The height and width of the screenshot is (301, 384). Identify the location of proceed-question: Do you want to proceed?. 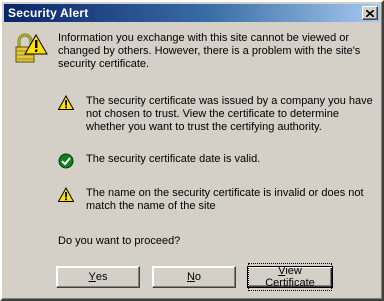
(119, 241).